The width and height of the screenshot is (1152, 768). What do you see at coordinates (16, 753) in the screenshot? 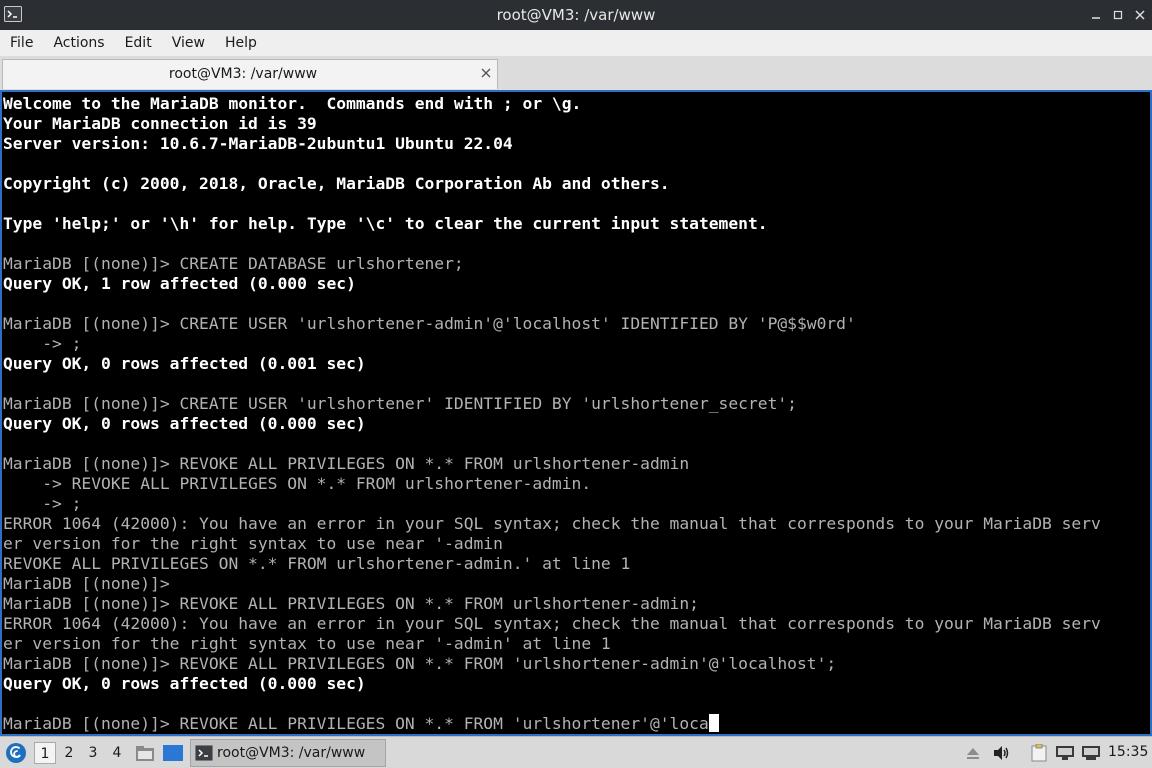
I see `debian-swirl-icon` at bounding box center [16, 753].